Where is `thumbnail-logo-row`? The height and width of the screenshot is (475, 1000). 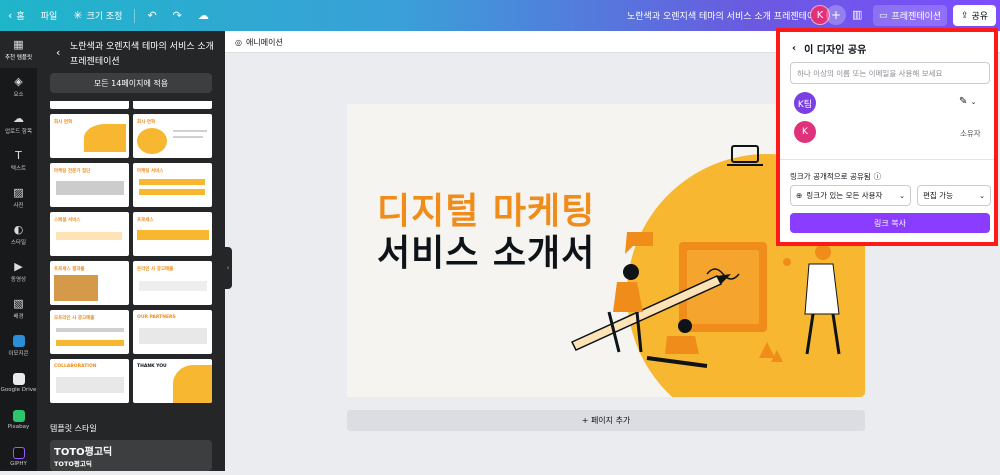
thumbnail-logo-row is located at coordinates (90, 385).